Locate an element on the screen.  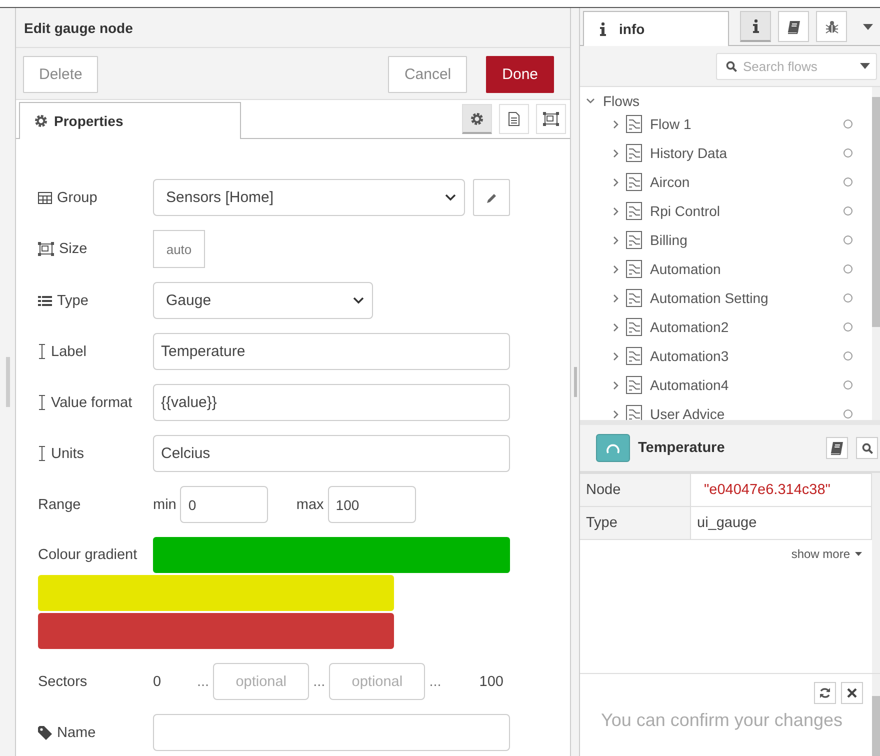
info-tab: info is located at coordinates (656, 28).